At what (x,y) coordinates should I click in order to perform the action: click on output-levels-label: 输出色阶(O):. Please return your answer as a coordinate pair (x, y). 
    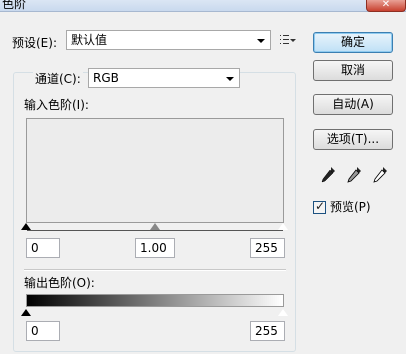
    Looking at the image, I should click on (59, 283).